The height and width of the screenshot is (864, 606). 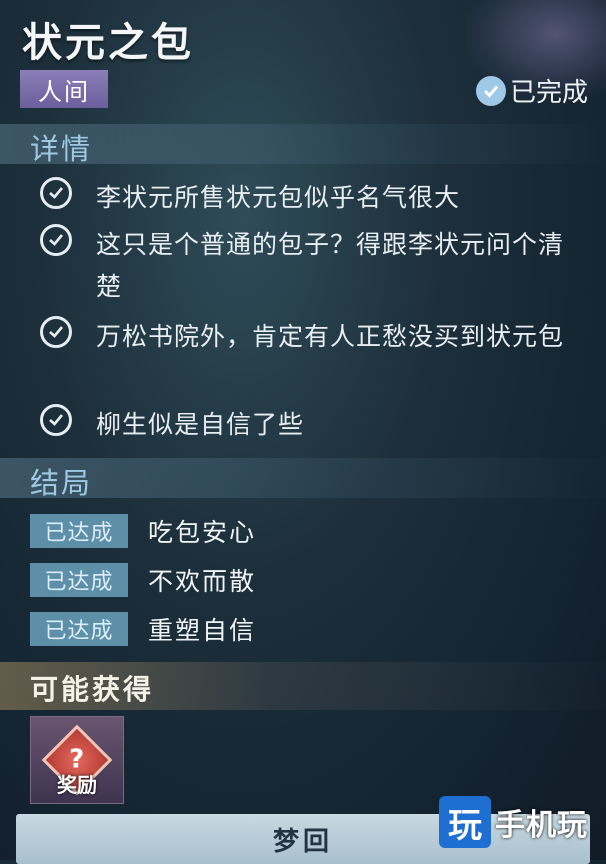 I want to click on ending-name: 重塑自信, so click(x=202, y=630).